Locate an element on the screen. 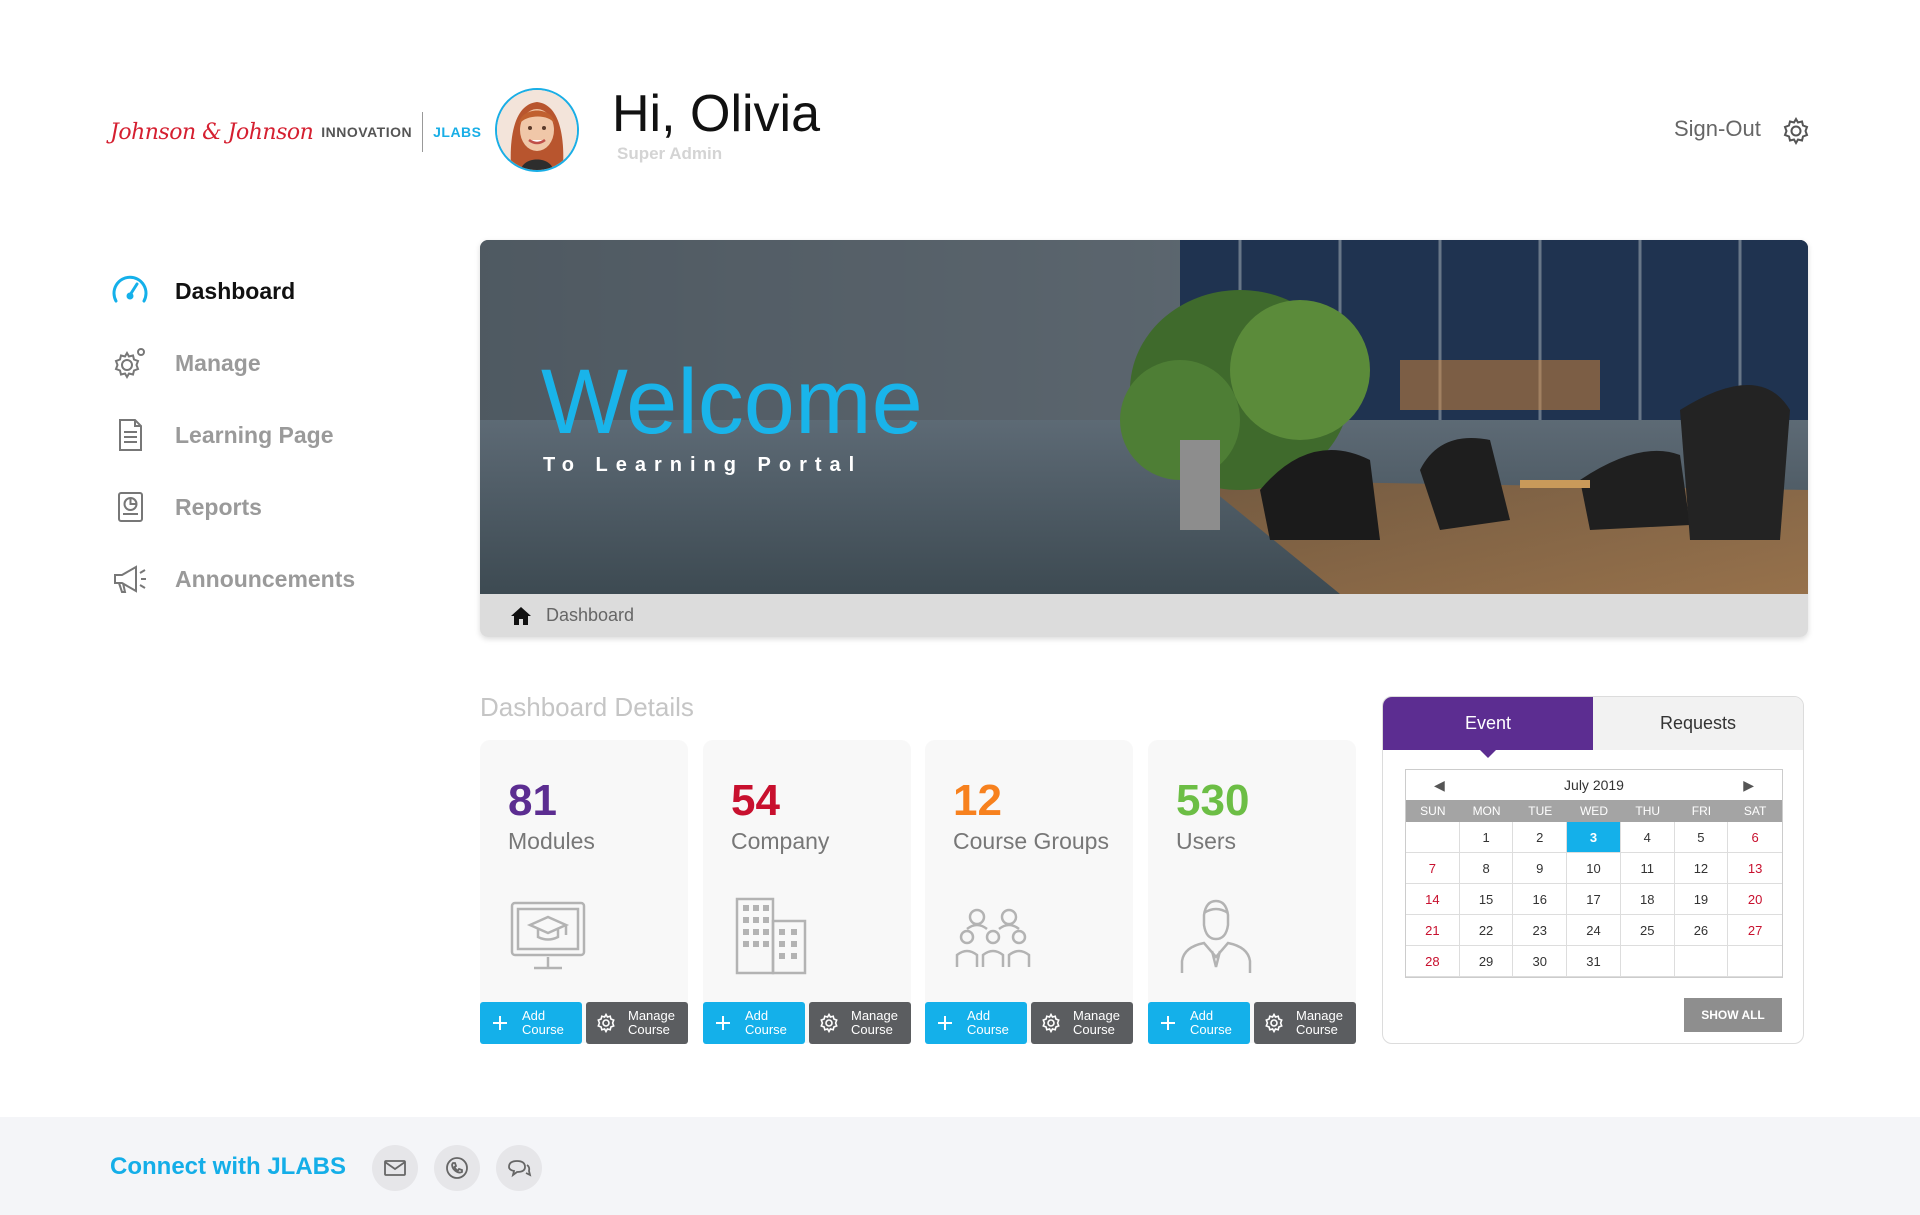 The width and height of the screenshot is (1920, 1215). sidebar-item-announcements: Announcements is located at coordinates (260, 579).